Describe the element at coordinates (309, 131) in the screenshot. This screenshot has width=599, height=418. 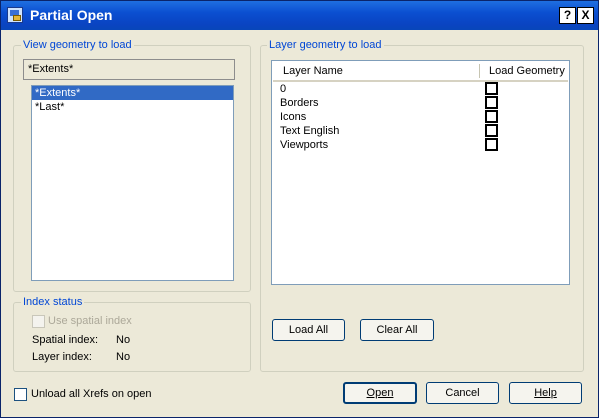
I see `layer-name-text-english: Text English` at that location.